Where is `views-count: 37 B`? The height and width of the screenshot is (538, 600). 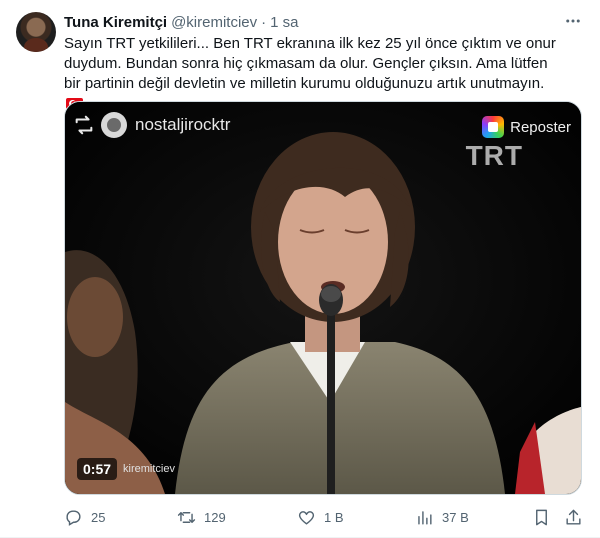
views-count: 37 B is located at coordinates (455, 517).